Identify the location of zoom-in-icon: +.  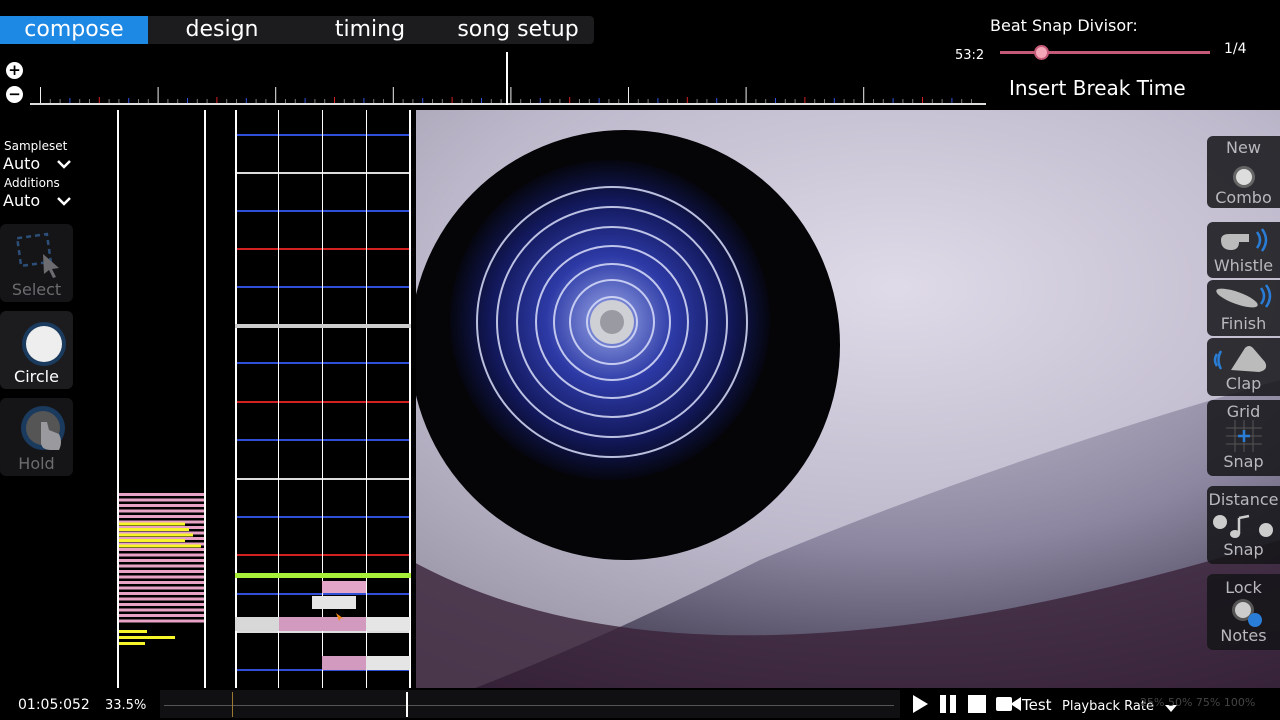
(14, 70).